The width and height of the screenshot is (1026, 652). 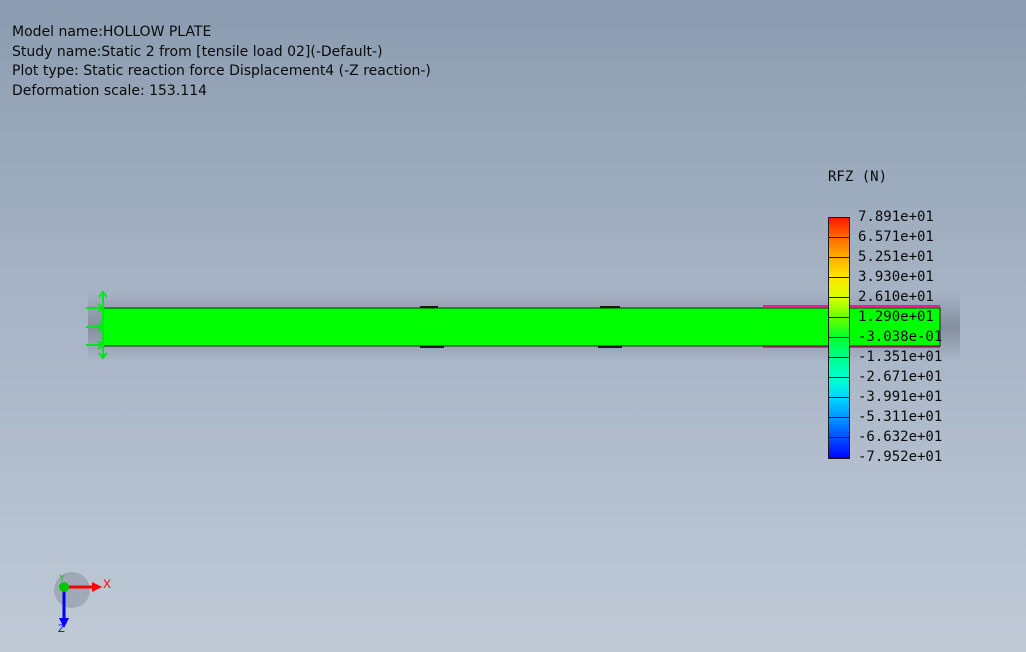 What do you see at coordinates (896, 297) in the screenshot?
I see `legend-value-label: 2.610e+01` at bounding box center [896, 297].